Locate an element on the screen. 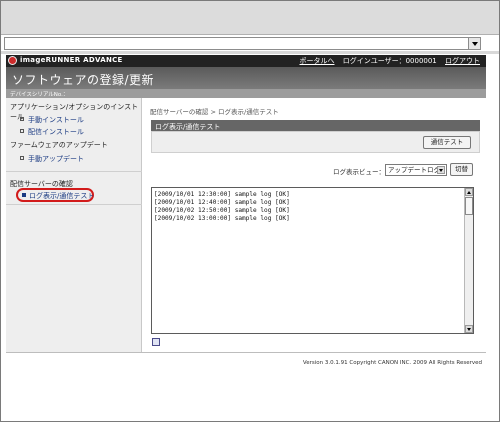 The width and height of the screenshot is (500, 422). device-serial-label: デバイスシリアルNo.： is located at coordinates (39, 95).